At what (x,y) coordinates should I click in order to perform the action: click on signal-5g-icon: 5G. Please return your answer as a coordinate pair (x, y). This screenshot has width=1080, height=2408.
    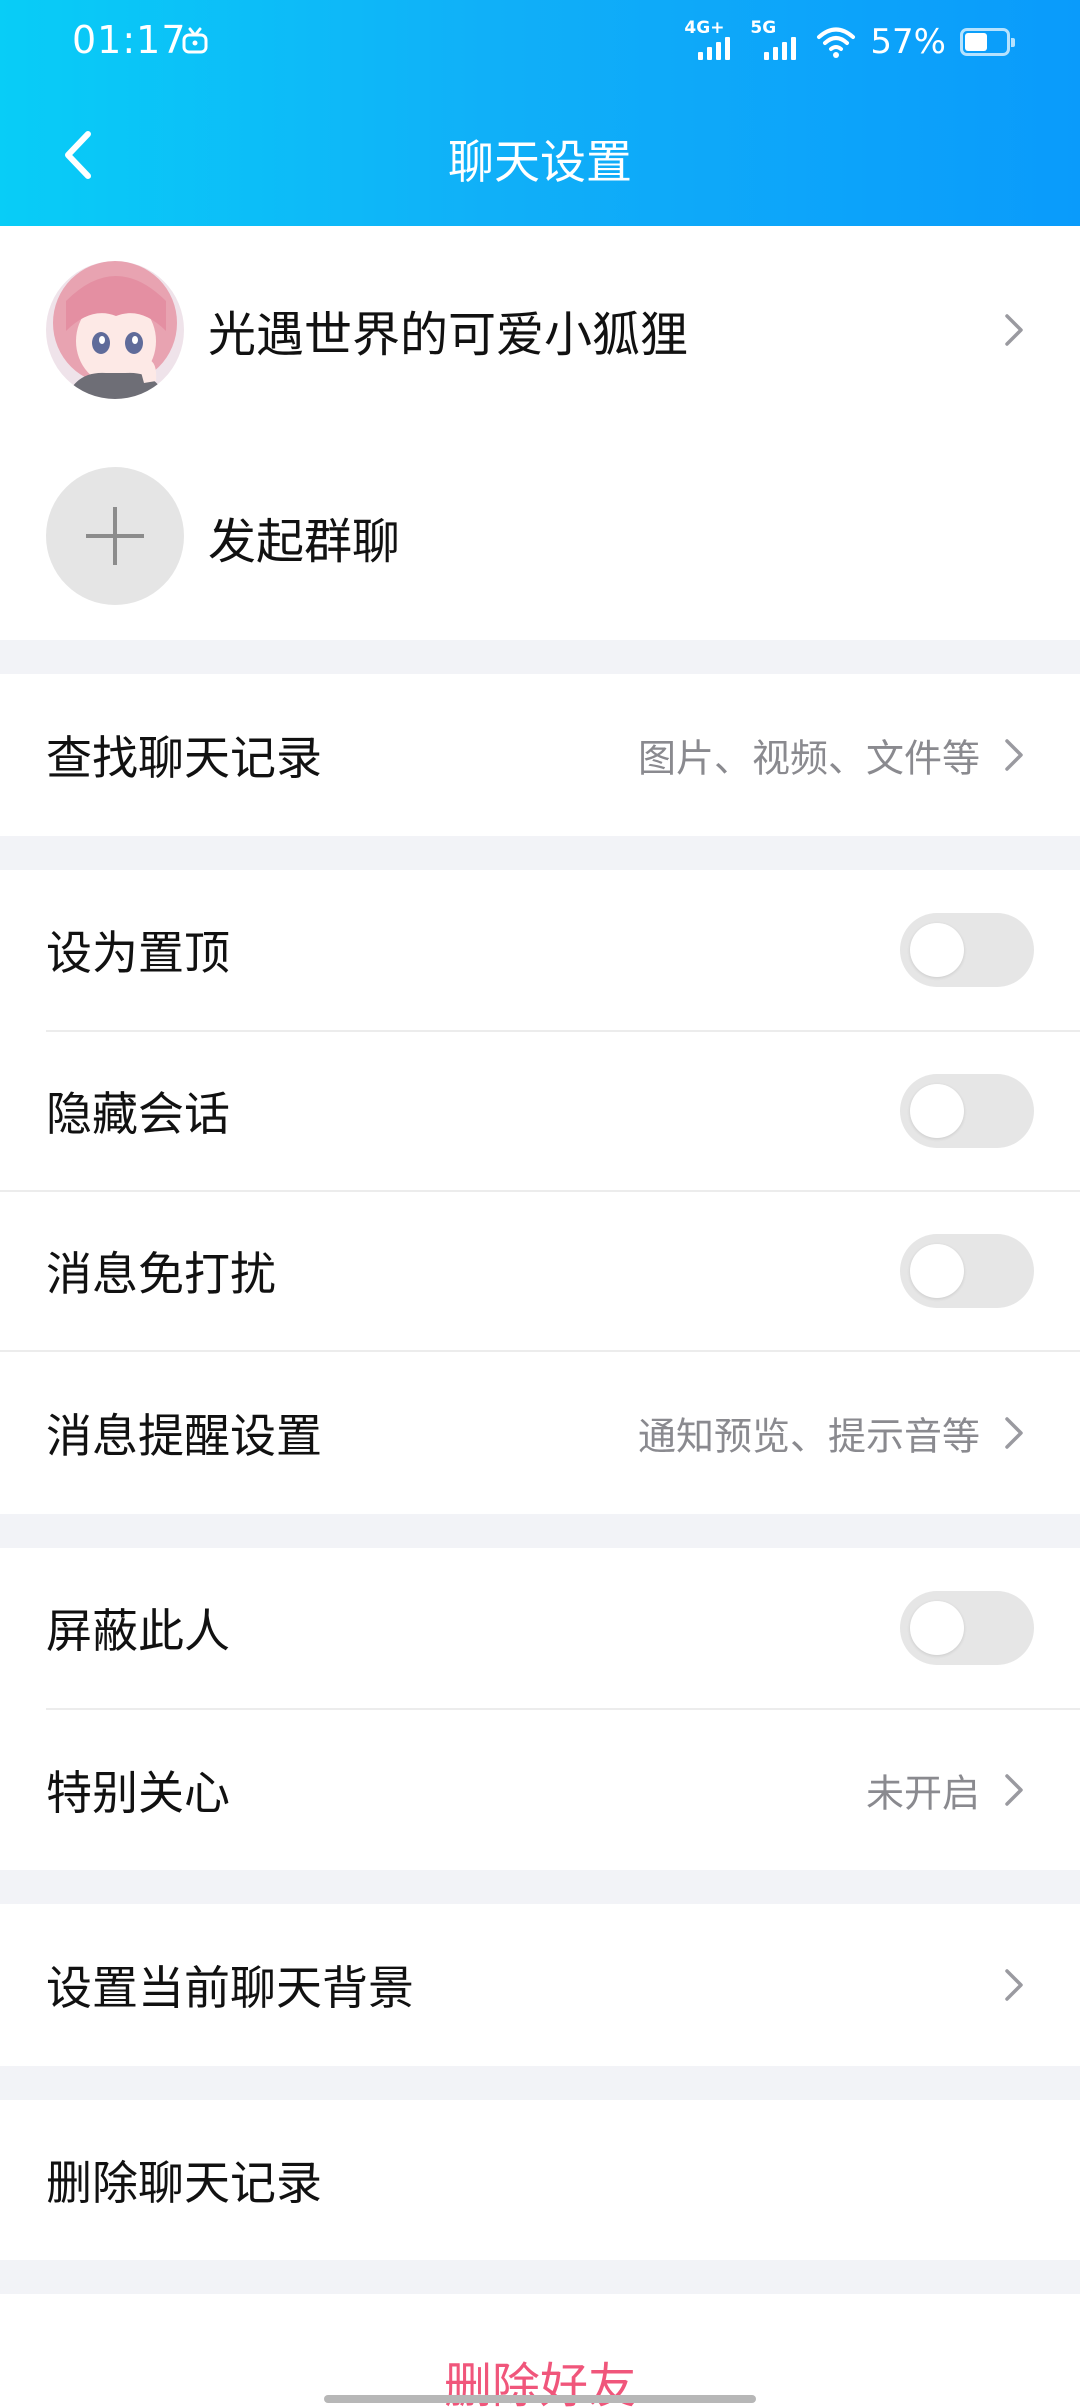
    Looking at the image, I should click on (776, 40).